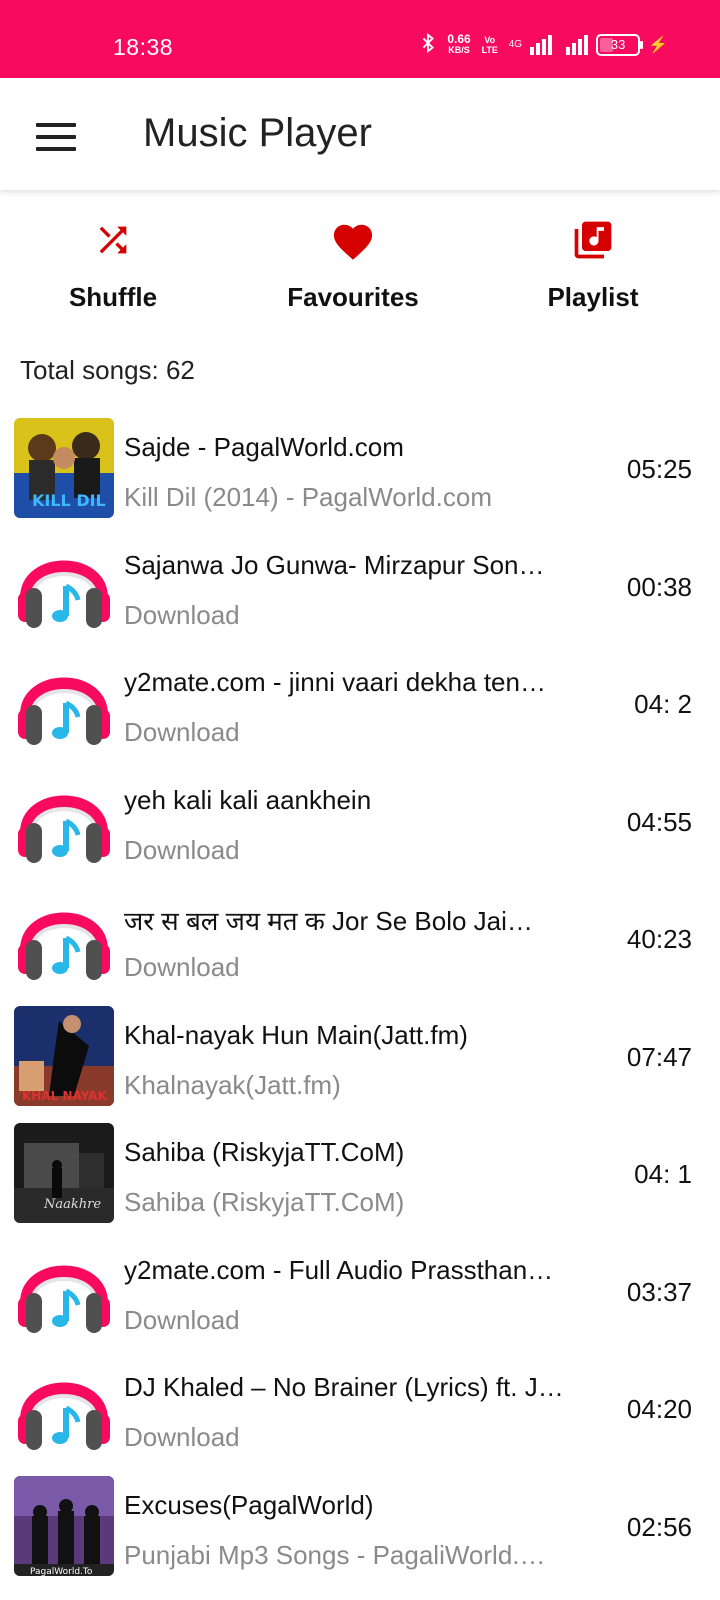 This screenshot has height=1600, width=720. What do you see at coordinates (64, 1096) in the screenshot?
I see `svg-text: KHAL NAYAK` at bounding box center [64, 1096].